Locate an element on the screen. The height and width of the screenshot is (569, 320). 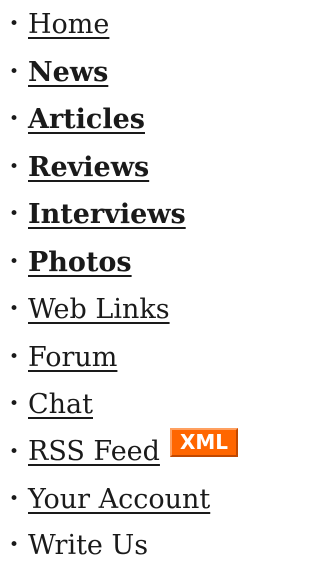
nav-item-articles: • Articles is located at coordinates (72, 119).